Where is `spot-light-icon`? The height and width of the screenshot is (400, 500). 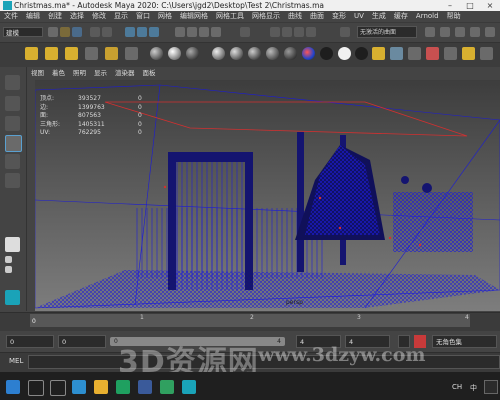
spot-light-icon is located at coordinates (71, 53).